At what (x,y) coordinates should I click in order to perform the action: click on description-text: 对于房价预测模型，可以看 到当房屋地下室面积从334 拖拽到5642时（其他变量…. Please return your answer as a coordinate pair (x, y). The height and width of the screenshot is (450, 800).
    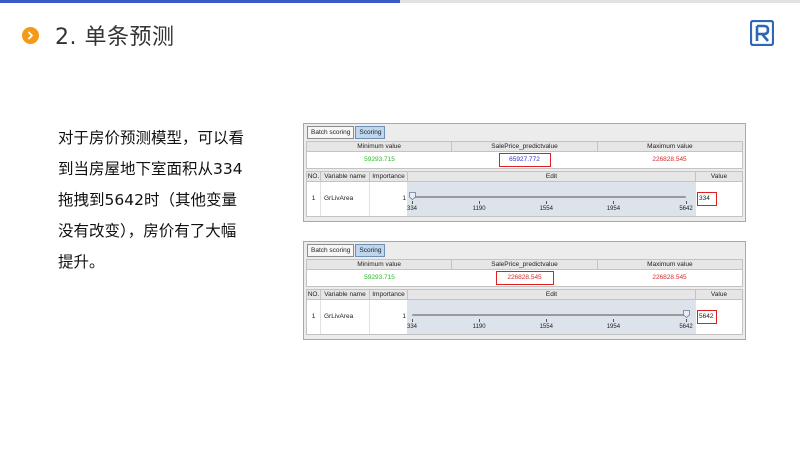
    Looking at the image, I should click on (163, 200).